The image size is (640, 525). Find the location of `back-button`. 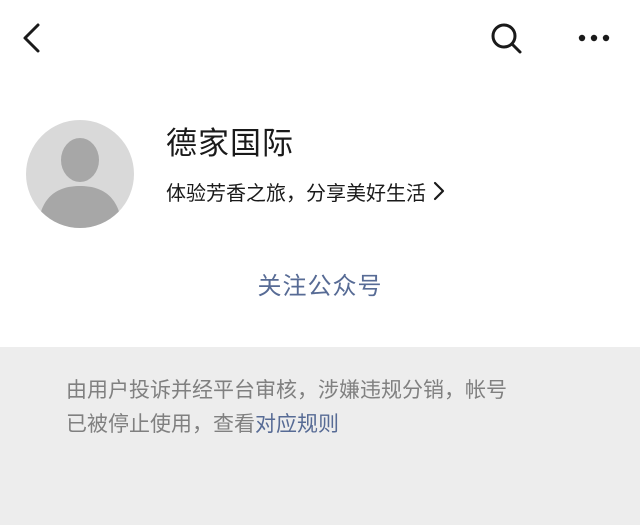

back-button is located at coordinates (32, 38).